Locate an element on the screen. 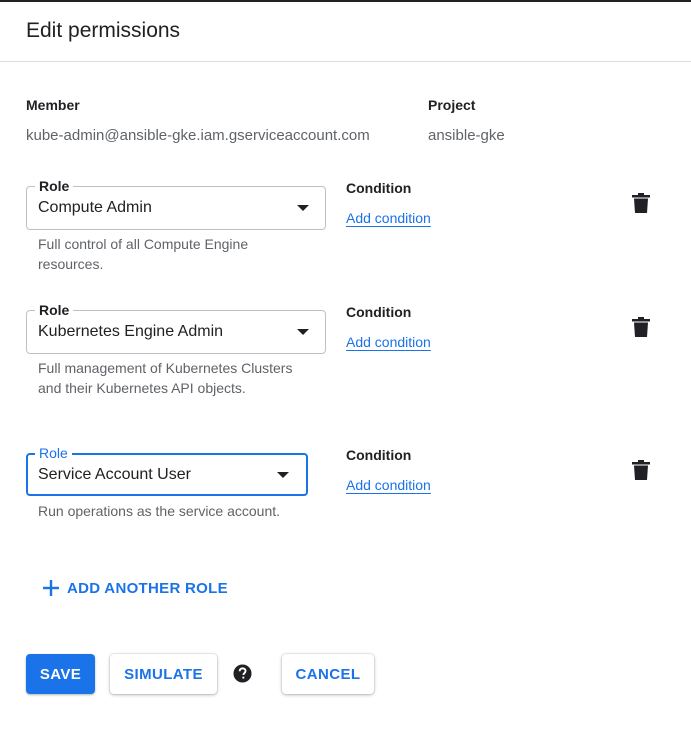  project-label: Project is located at coordinates (452, 105).